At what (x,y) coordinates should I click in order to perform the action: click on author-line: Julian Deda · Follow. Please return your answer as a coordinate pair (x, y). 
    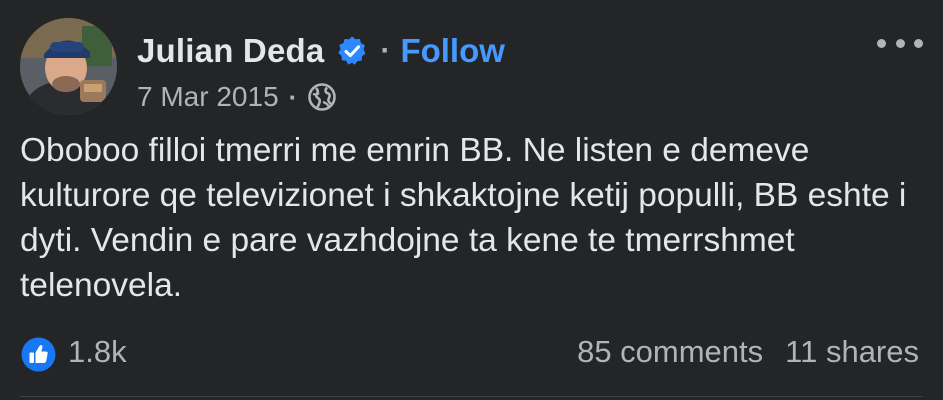
    Looking at the image, I should click on (321, 51).